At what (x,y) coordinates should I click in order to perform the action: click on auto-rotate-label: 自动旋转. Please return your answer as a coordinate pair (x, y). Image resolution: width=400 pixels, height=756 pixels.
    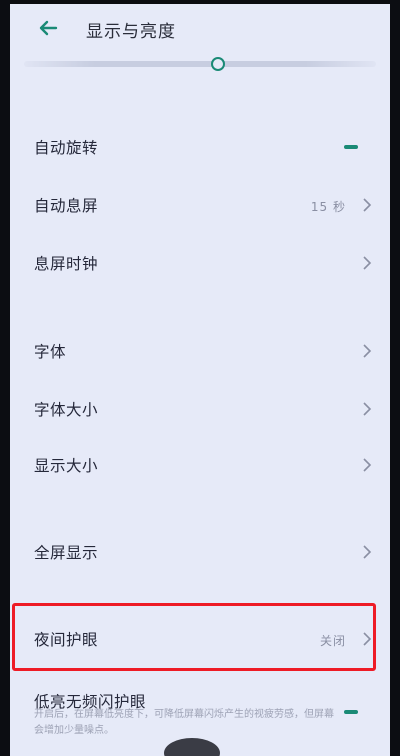
    Looking at the image, I should click on (66, 148).